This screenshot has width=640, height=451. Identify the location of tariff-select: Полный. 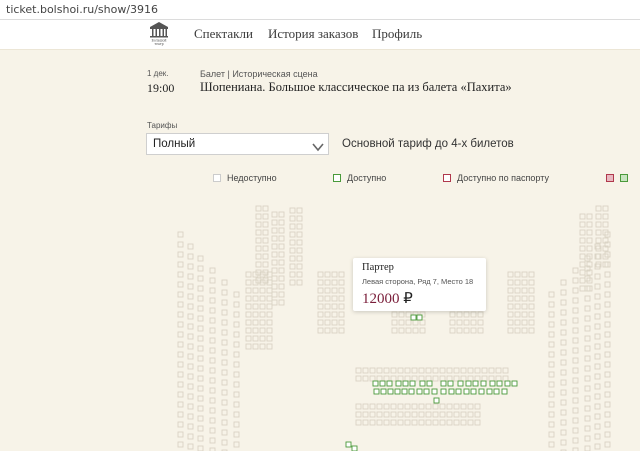
(237, 144).